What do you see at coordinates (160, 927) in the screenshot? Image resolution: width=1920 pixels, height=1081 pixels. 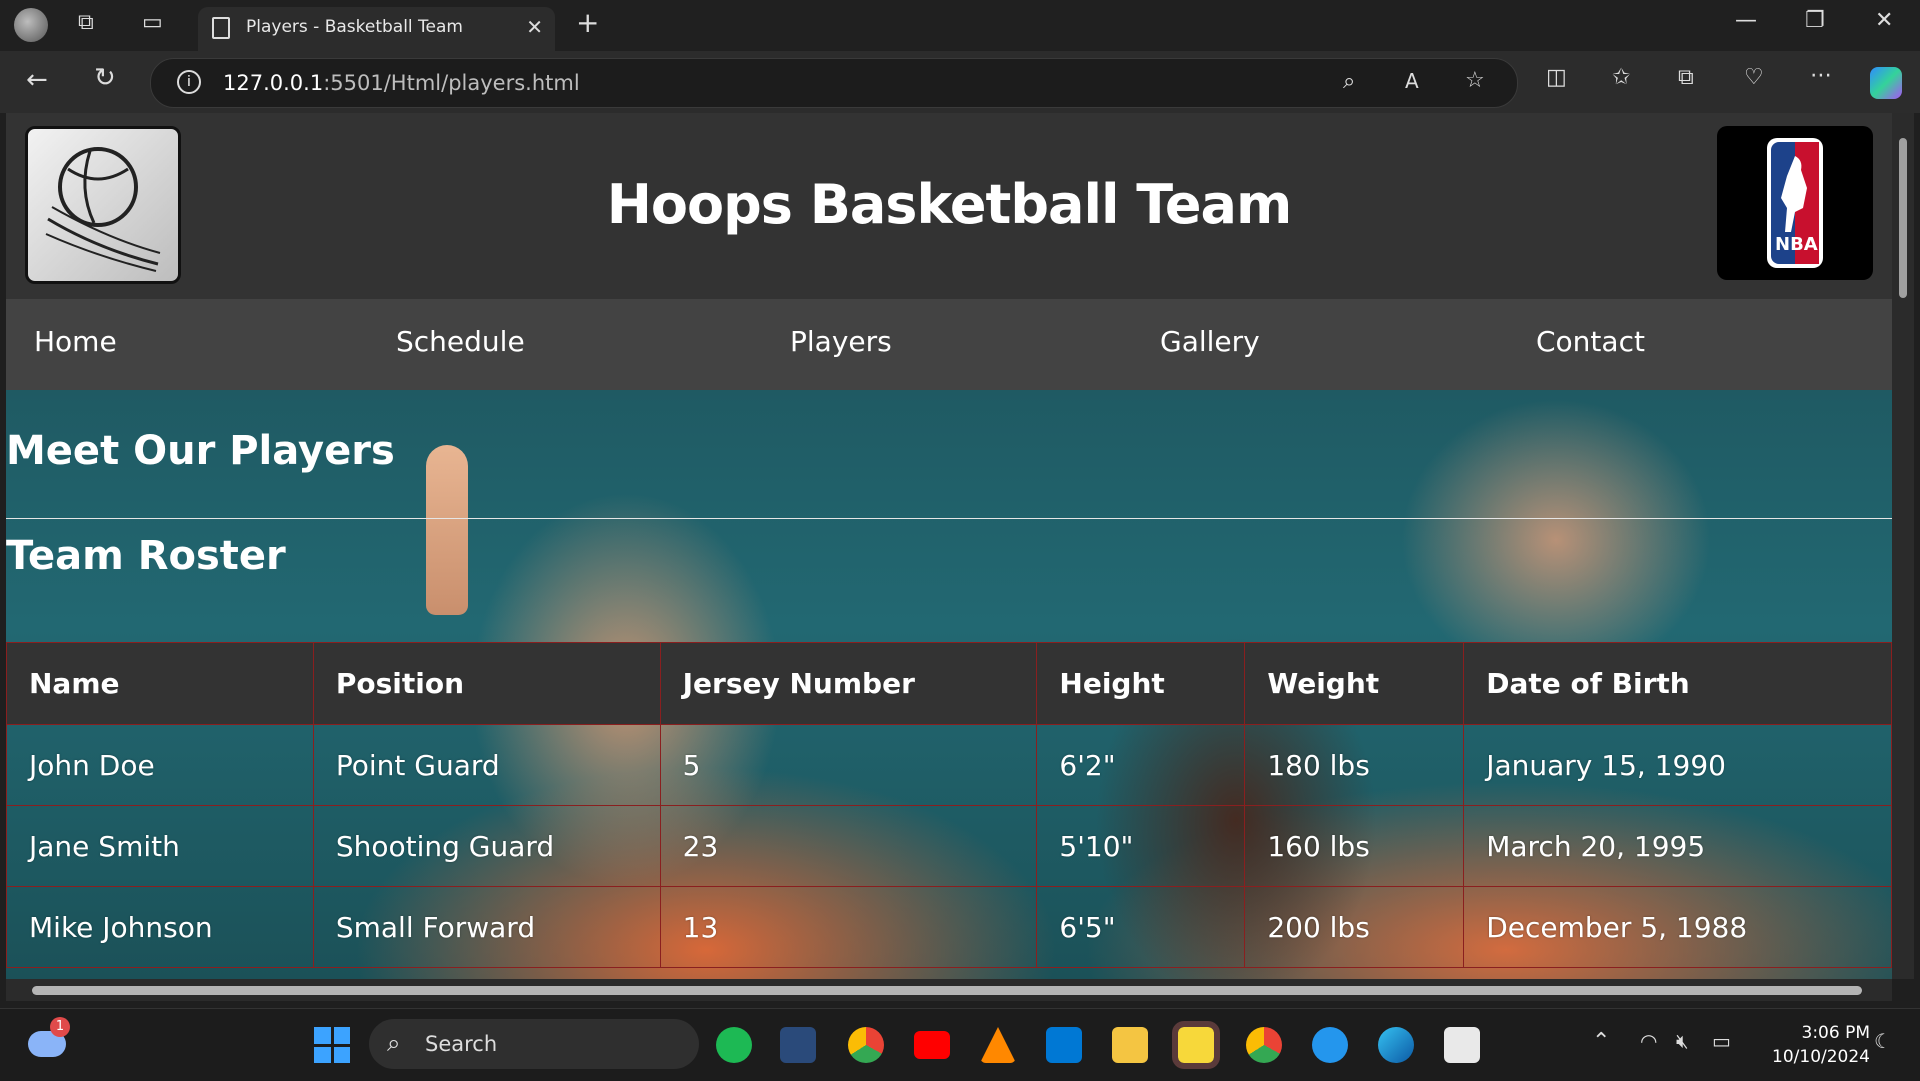 I see `cell-name: Mike Johnson` at bounding box center [160, 927].